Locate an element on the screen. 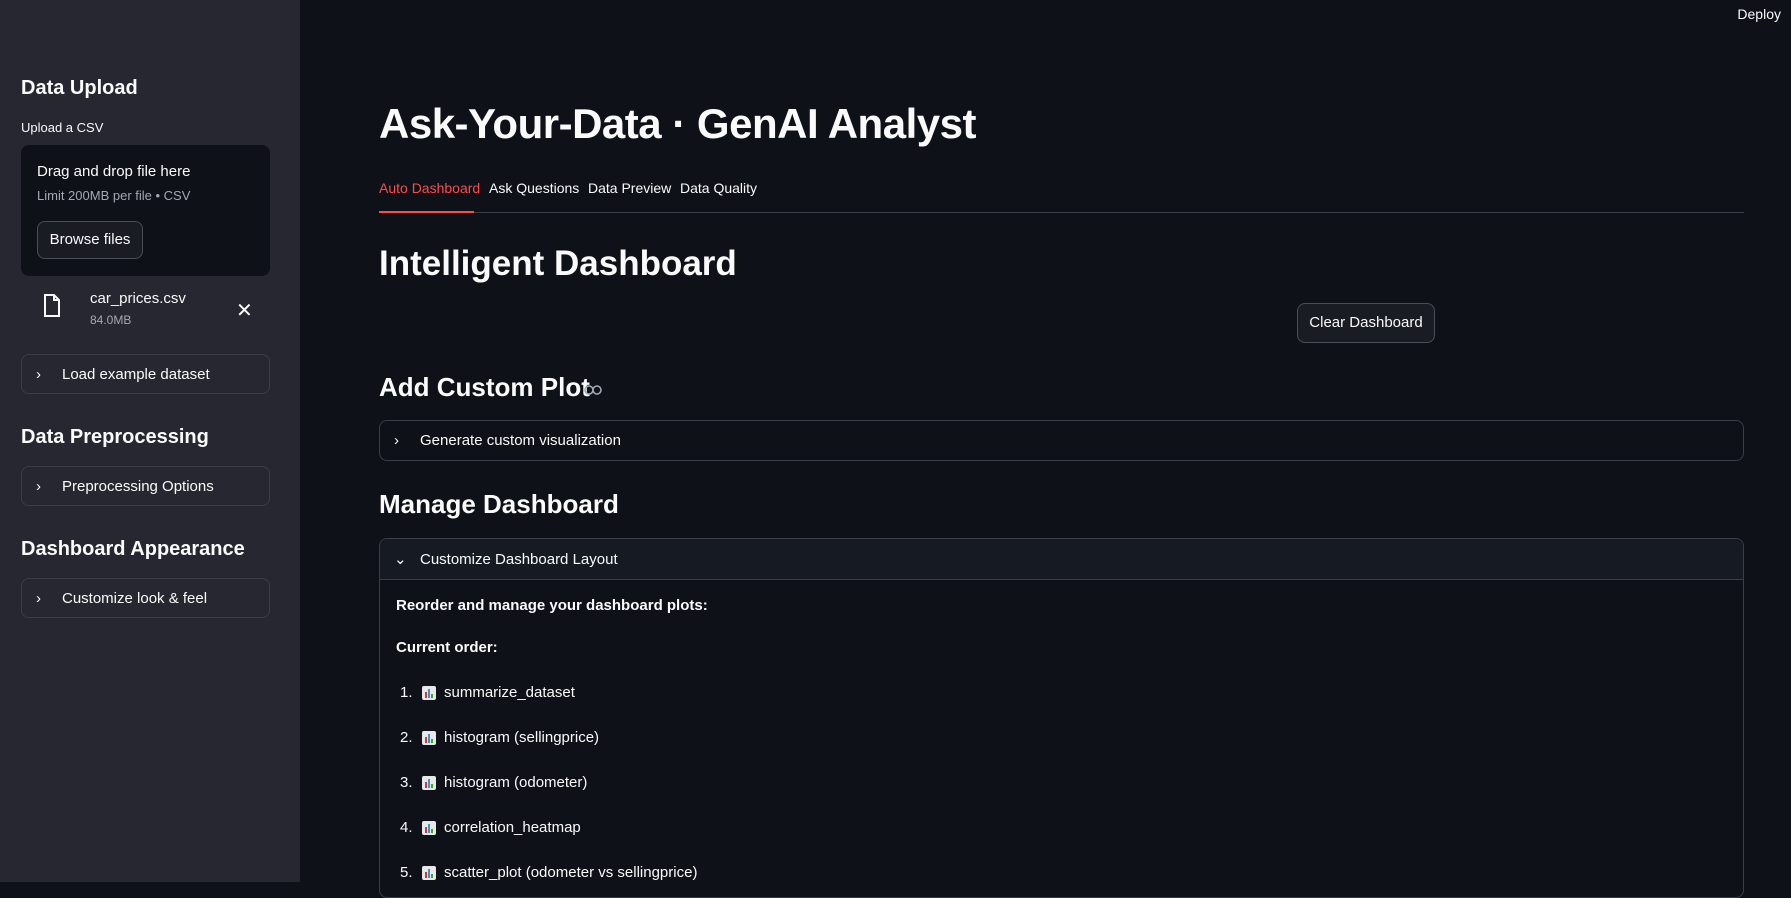  list-item: 2. histogram (sellingprice) is located at coordinates (499, 737).